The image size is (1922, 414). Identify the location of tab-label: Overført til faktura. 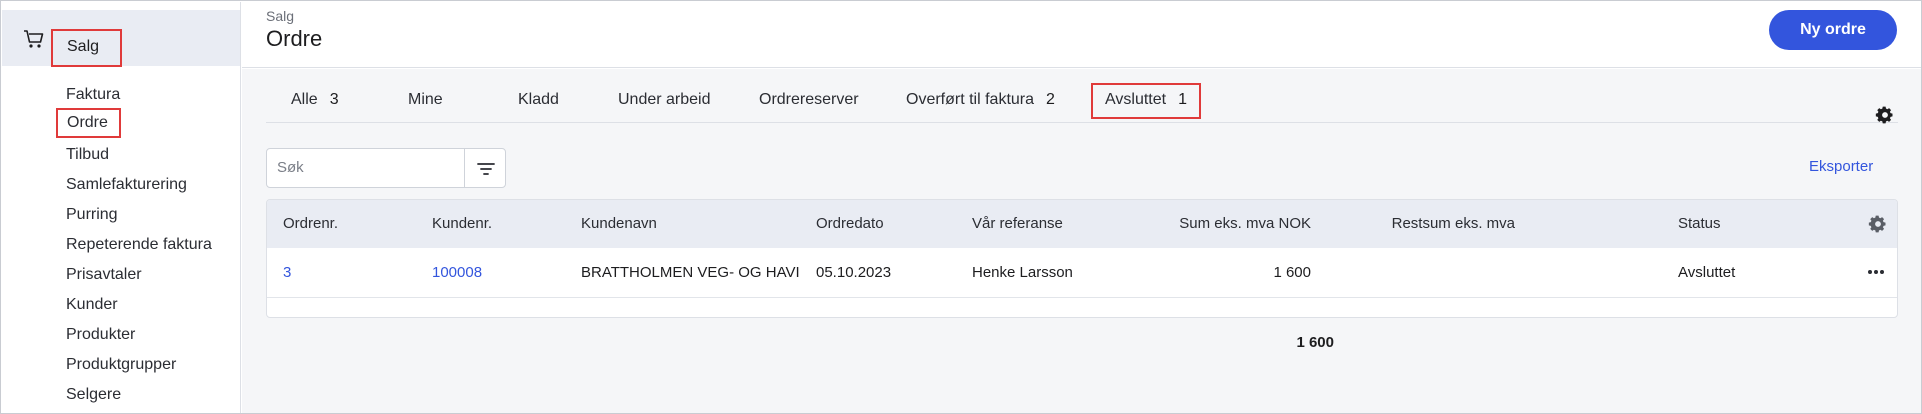
(970, 99).